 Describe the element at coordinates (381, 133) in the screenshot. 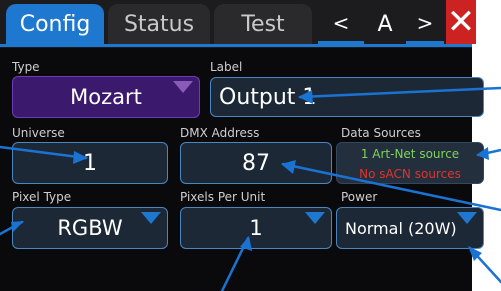

I see `data-sources-label: Data Sources` at that location.